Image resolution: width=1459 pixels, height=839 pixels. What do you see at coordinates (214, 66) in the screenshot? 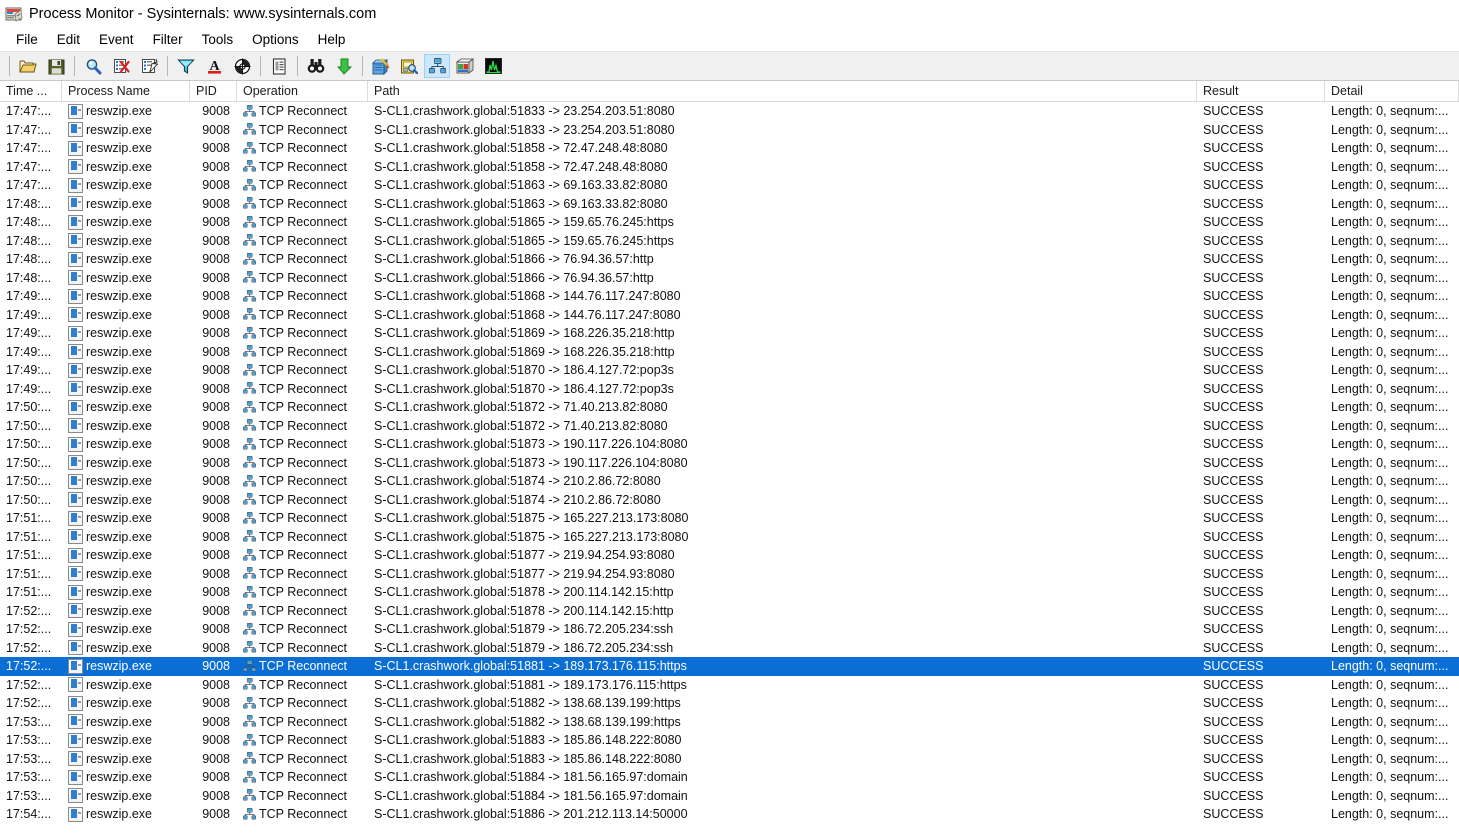
I see `highlight-icon: A` at bounding box center [214, 66].